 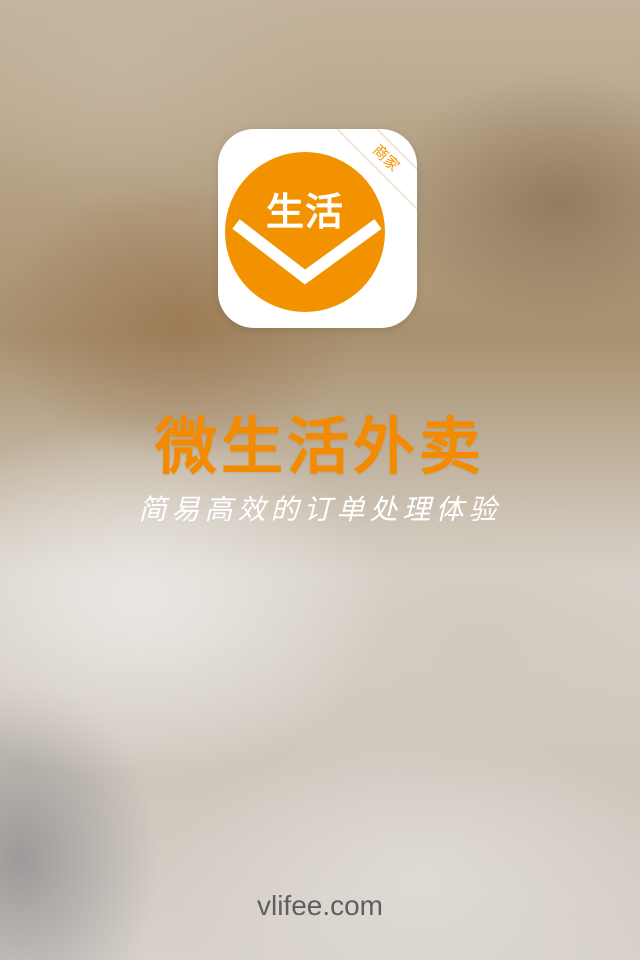 What do you see at coordinates (320, 905) in the screenshot?
I see `website-footer: vlifee.com` at bounding box center [320, 905].